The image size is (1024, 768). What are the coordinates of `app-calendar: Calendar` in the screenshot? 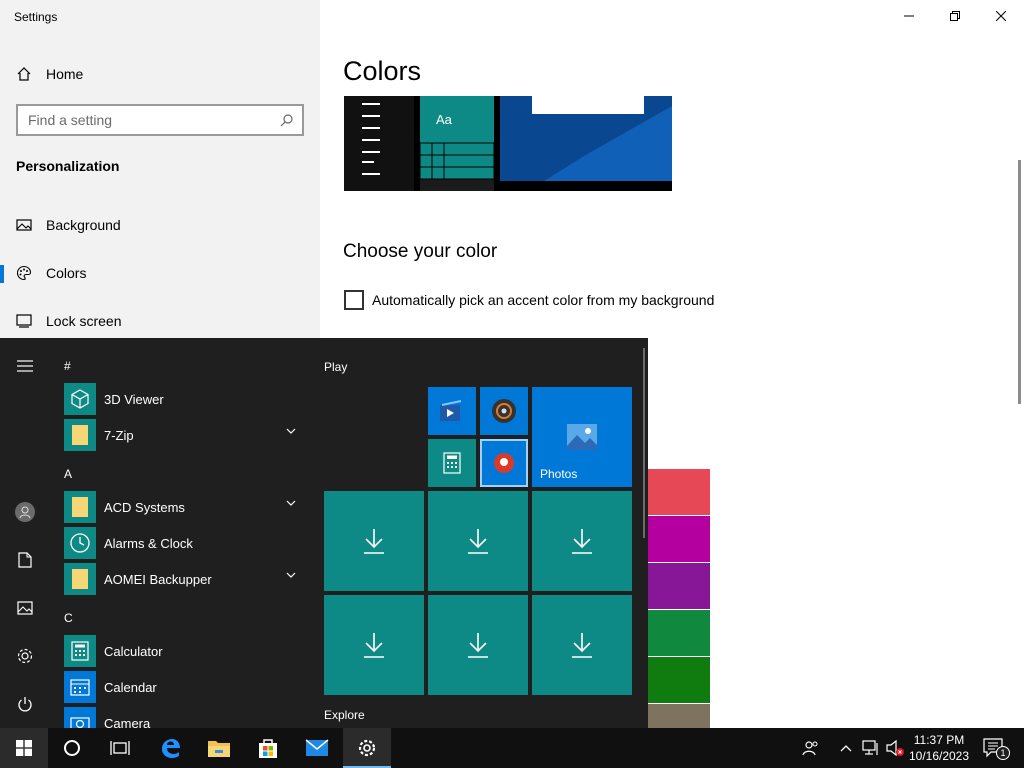 It's located at (184, 687).